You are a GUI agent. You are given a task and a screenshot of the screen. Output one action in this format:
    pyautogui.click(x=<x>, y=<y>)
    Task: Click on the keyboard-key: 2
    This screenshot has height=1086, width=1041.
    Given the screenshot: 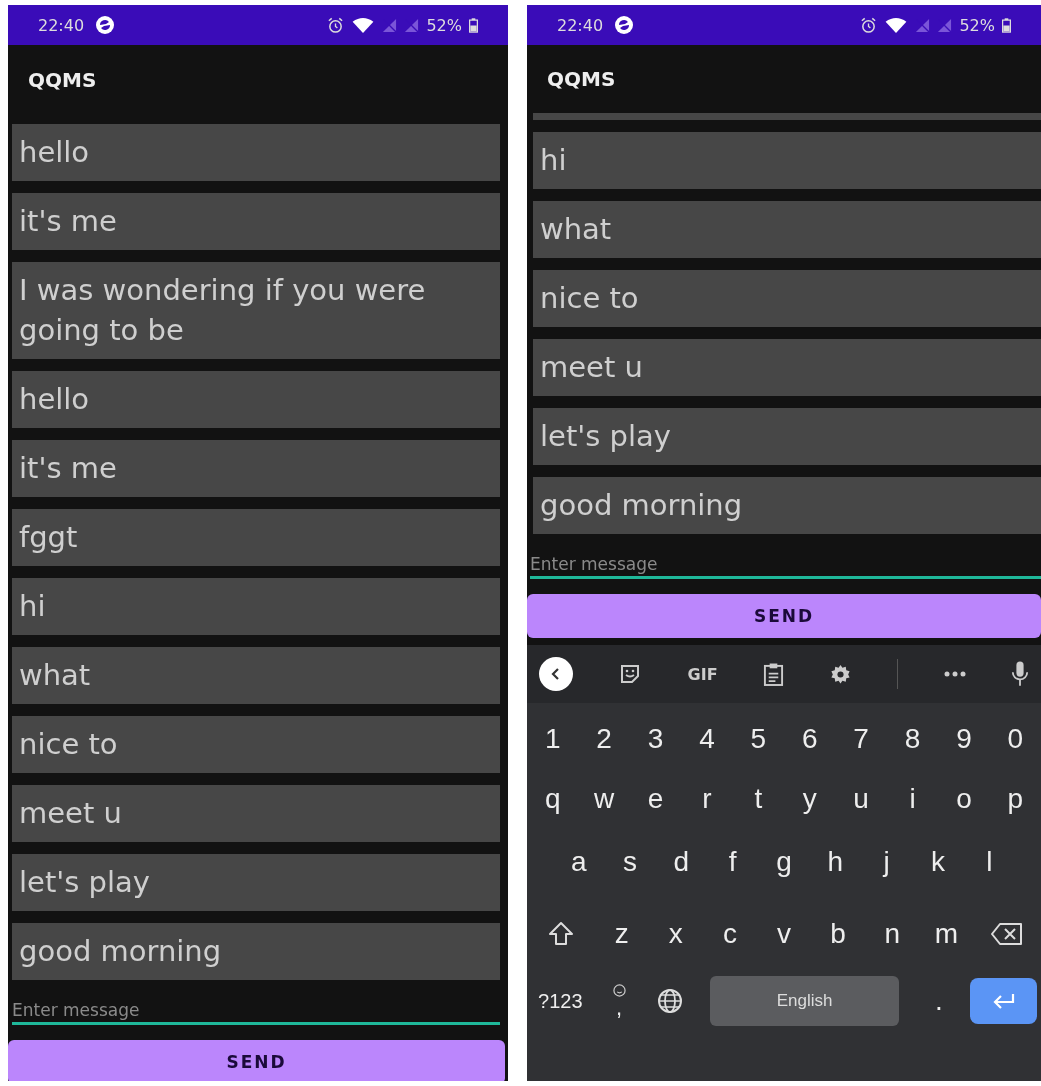 What is the action you would take?
    pyautogui.click(x=604, y=739)
    